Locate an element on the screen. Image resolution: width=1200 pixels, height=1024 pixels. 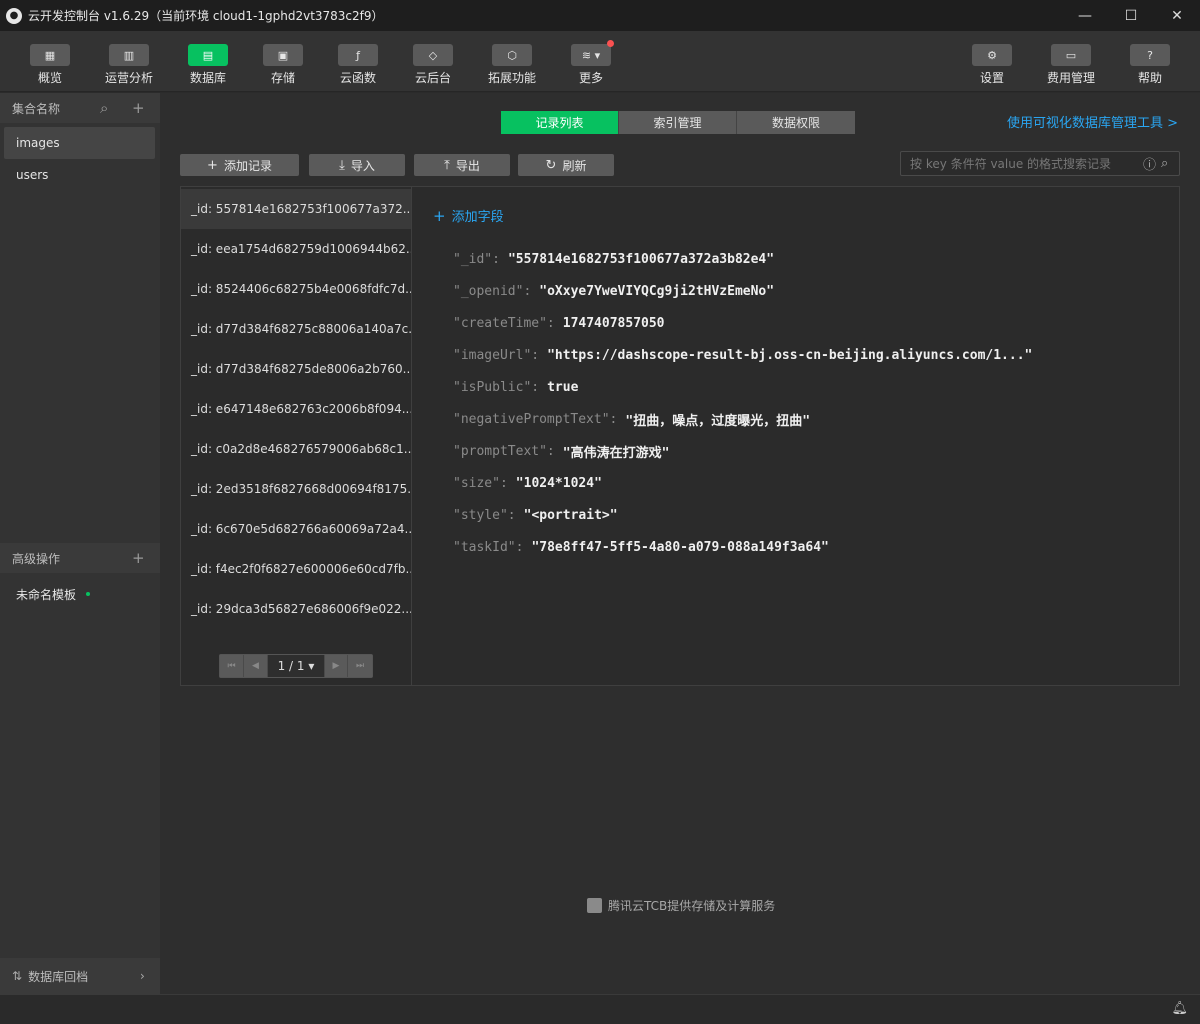
minimize-button: — is located at coordinates (1085, 15).